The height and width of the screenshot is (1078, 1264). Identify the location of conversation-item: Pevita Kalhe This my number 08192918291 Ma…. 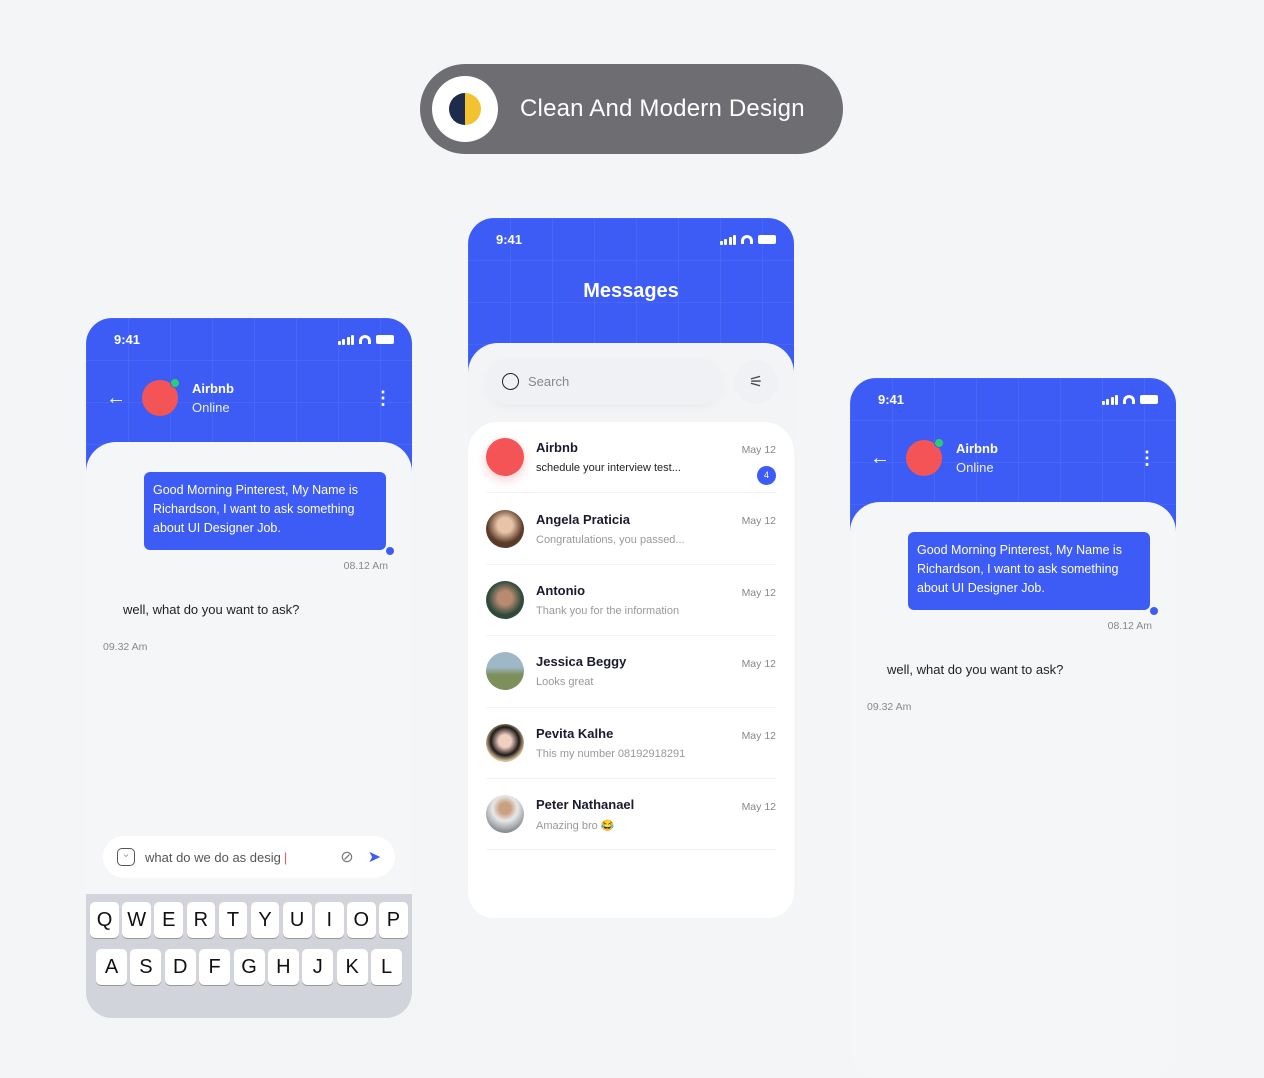
(631, 743).